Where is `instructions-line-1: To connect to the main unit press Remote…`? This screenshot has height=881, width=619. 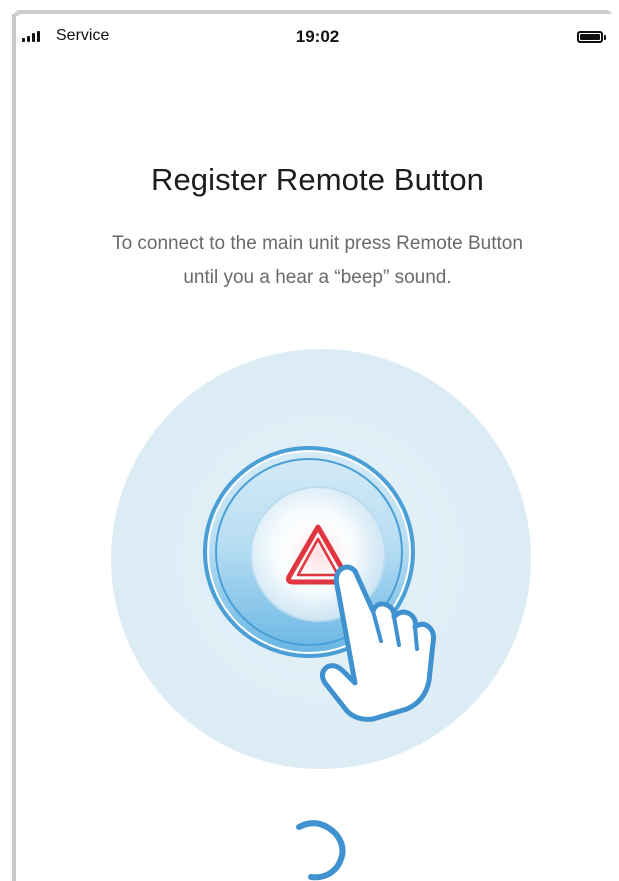
instructions-line-1: To connect to the main unit press Remote… is located at coordinates (317, 243).